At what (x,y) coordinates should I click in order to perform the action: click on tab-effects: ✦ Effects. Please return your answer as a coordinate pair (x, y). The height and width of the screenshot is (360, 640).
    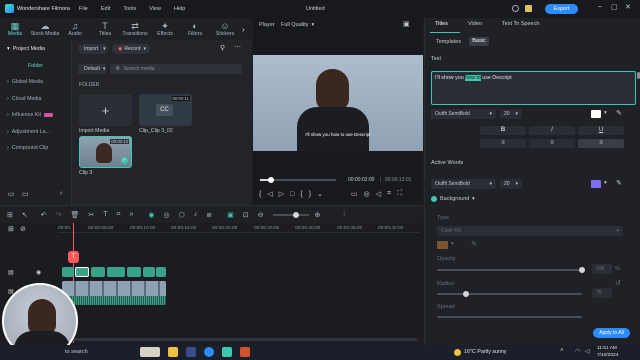
    Looking at the image, I should click on (165, 29).